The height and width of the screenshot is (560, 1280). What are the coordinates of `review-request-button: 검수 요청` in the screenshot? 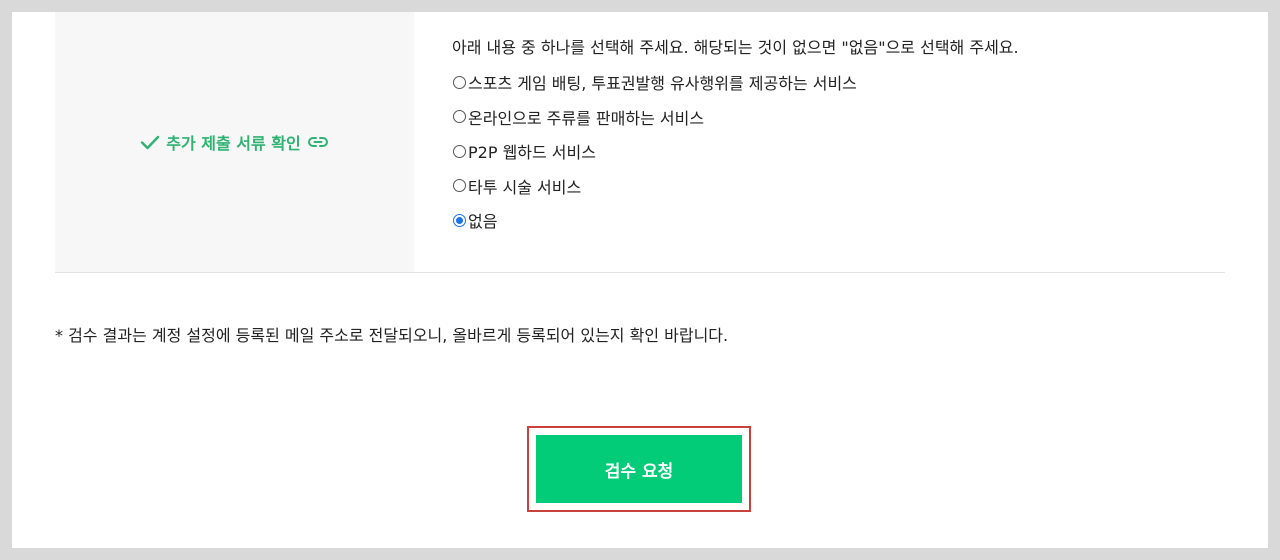 It's located at (639, 469).